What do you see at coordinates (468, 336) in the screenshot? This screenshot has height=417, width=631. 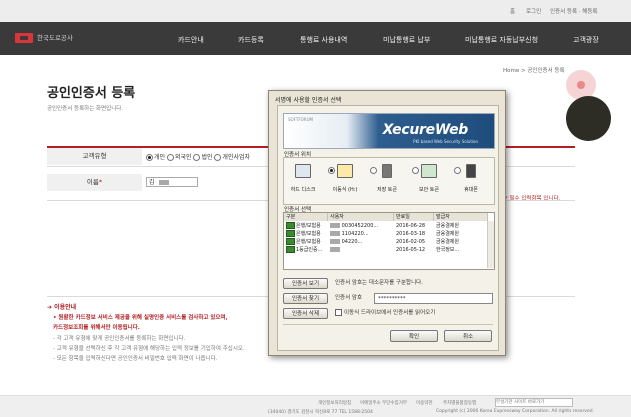 I see `cancel-button: 취소` at bounding box center [468, 336].